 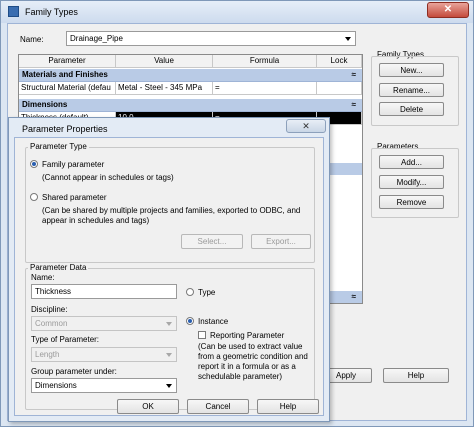 What do you see at coordinates (49, 309) in the screenshot?
I see `discipline-label: Discipline:` at bounding box center [49, 309].